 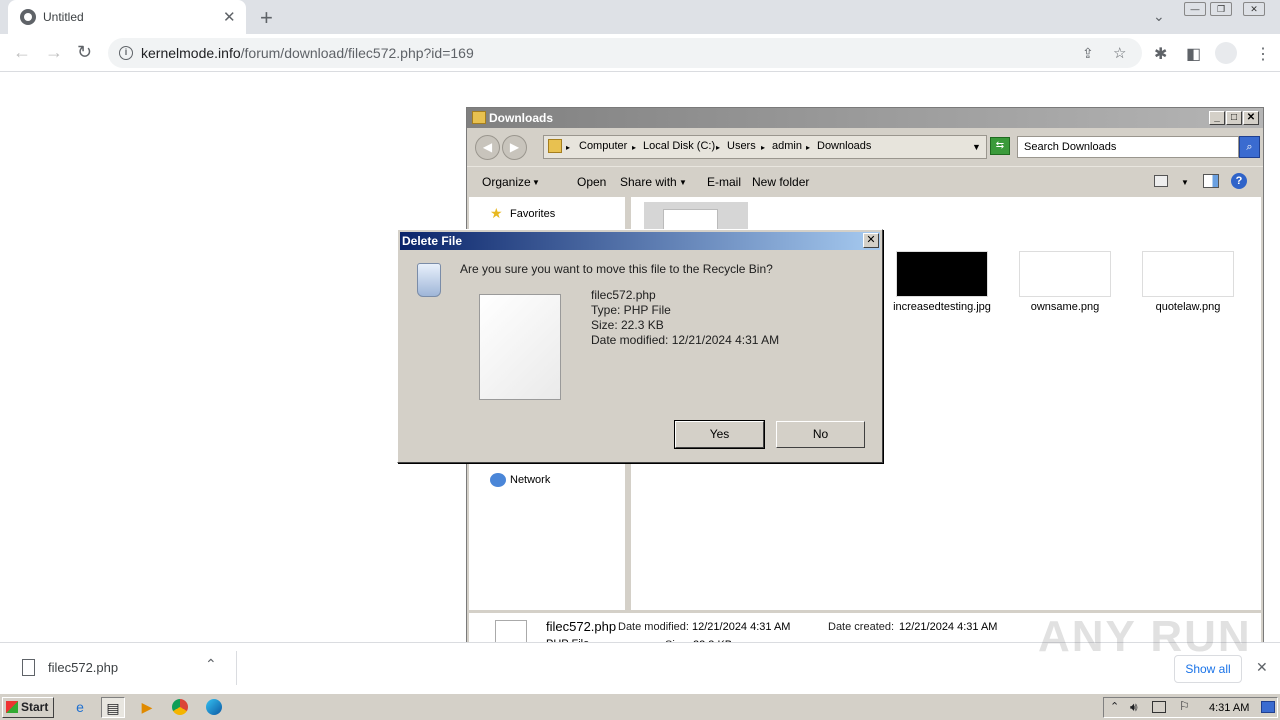 What do you see at coordinates (603, 146) in the screenshot?
I see `breadcrumb-computer: Computer` at bounding box center [603, 146].